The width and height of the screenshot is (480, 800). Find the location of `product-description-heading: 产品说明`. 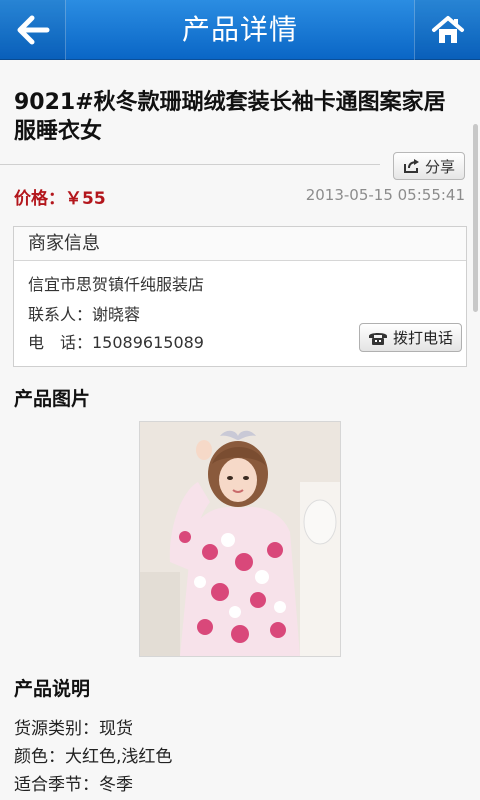

product-description-heading: 产品说明 is located at coordinates (52, 689).